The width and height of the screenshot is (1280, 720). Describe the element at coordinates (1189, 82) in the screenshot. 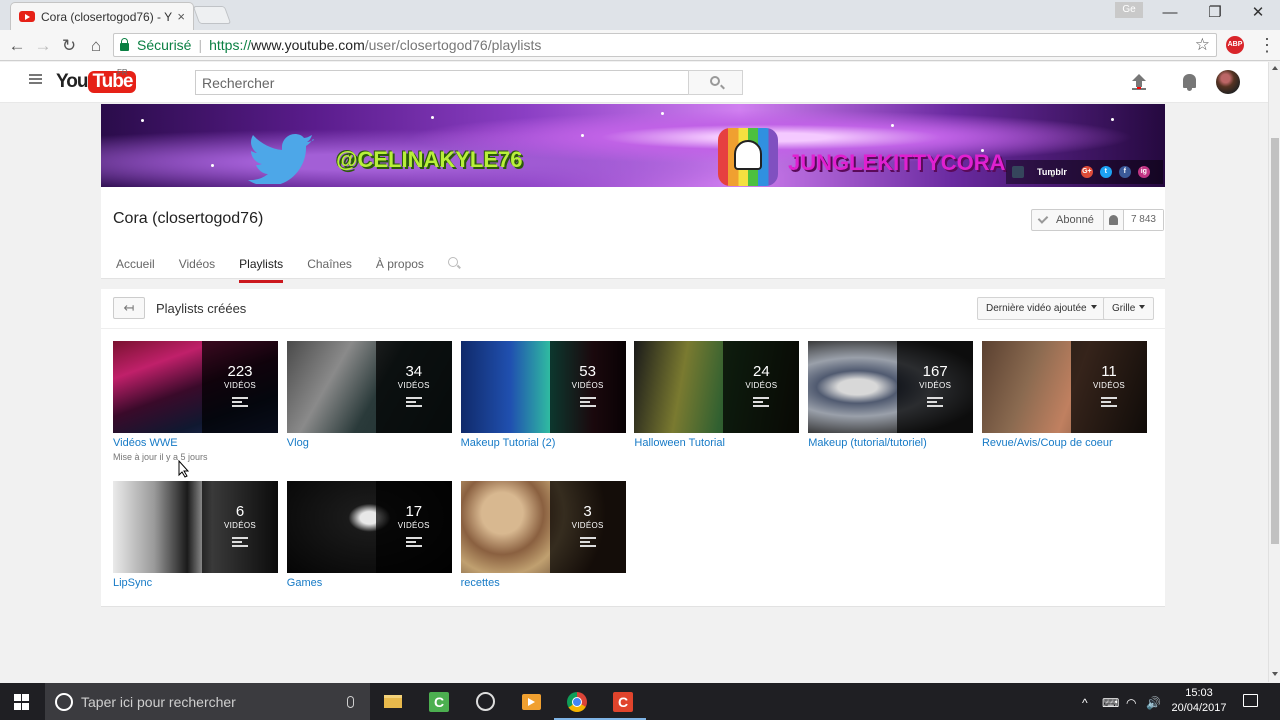

I see `notifications-bell-icon` at that location.